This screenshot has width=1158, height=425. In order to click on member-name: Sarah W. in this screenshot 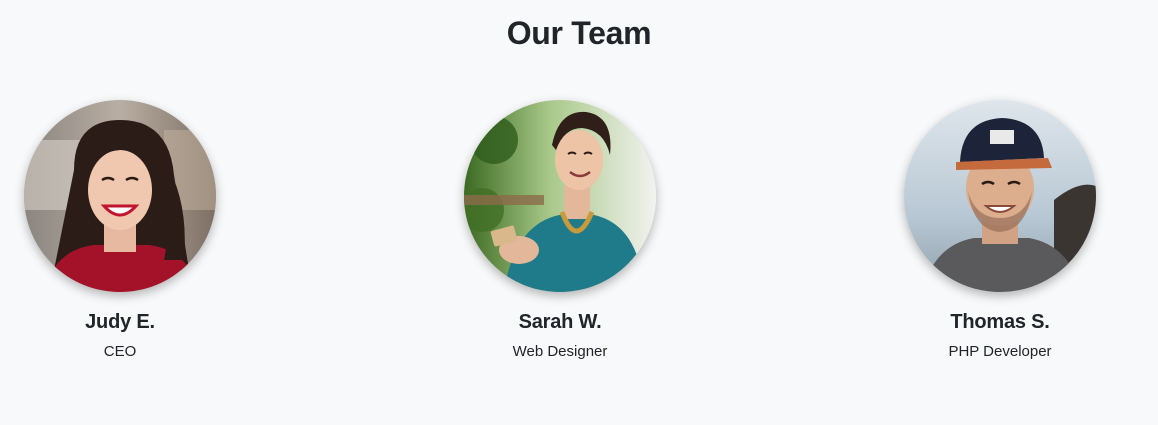, I will do `click(560, 322)`.